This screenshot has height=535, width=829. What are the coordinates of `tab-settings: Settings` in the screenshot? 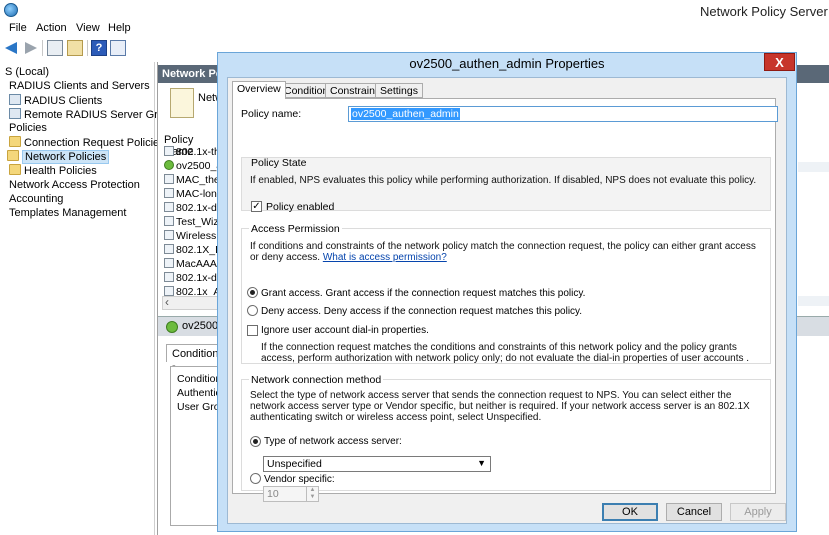 It's located at (399, 90).